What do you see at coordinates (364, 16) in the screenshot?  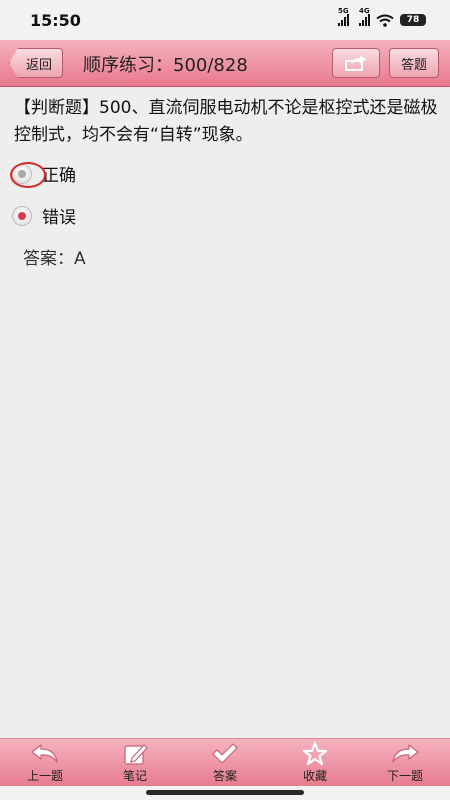 I see `signal-4g-icon: 4G` at bounding box center [364, 16].